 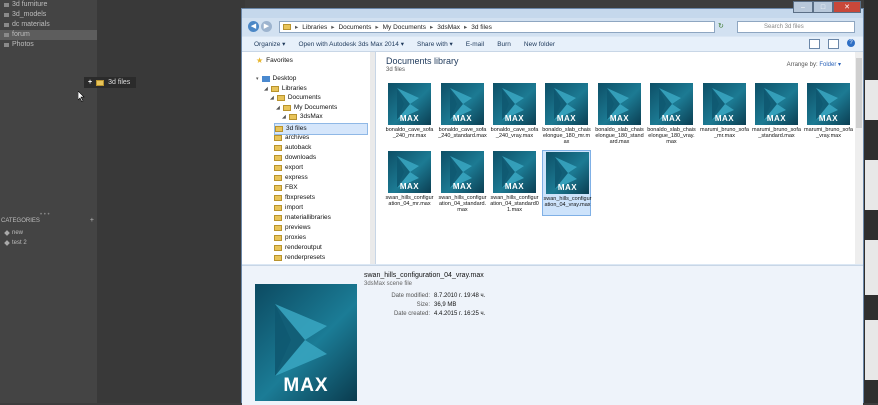 I want to click on close-button: ✕, so click(x=847, y=7).